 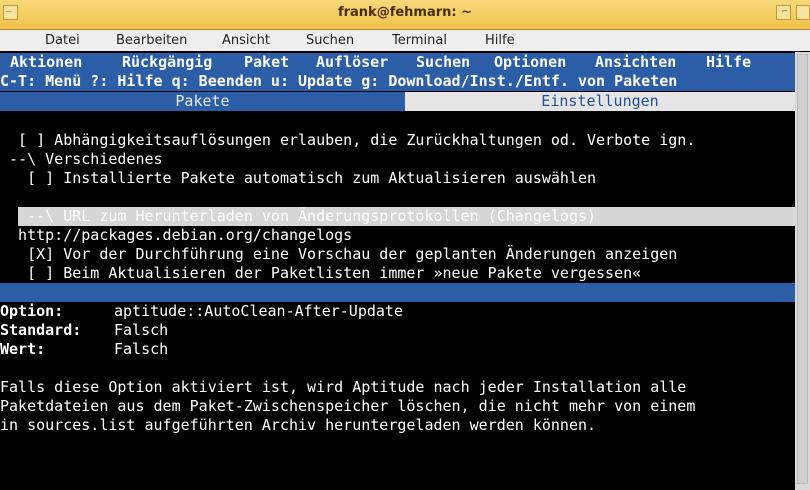 I want to click on aptitude-menu-aktionen: Aktionen, so click(x=46, y=62).